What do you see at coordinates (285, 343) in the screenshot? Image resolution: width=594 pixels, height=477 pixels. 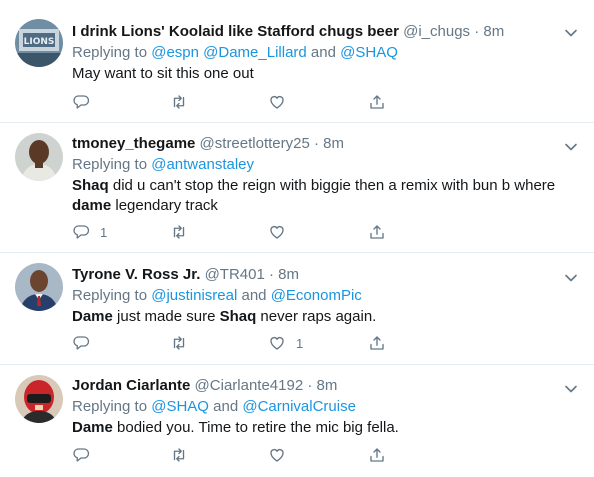 I see `like-button: 1` at bounding box center [285, 343].